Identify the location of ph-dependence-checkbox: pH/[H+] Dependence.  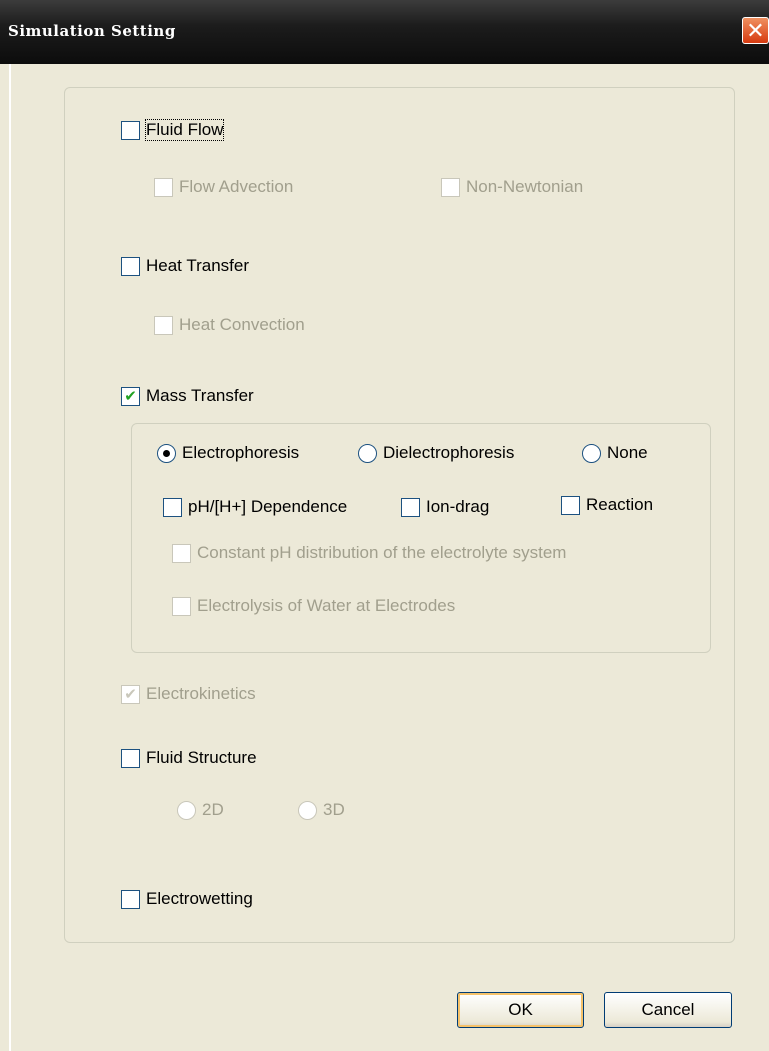
(255, 507).